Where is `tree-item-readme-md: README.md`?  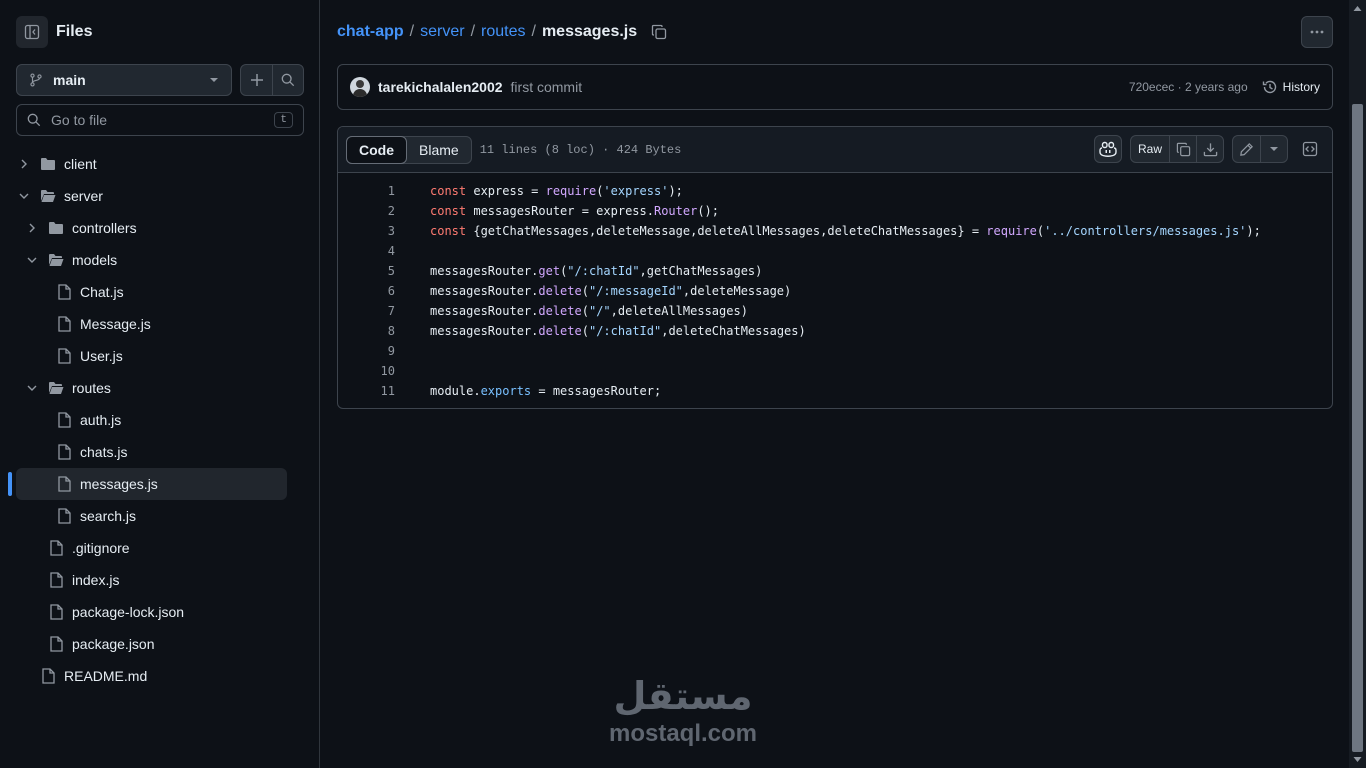
tree-item-readme-md: README.md is located at coordinates (164, 676).